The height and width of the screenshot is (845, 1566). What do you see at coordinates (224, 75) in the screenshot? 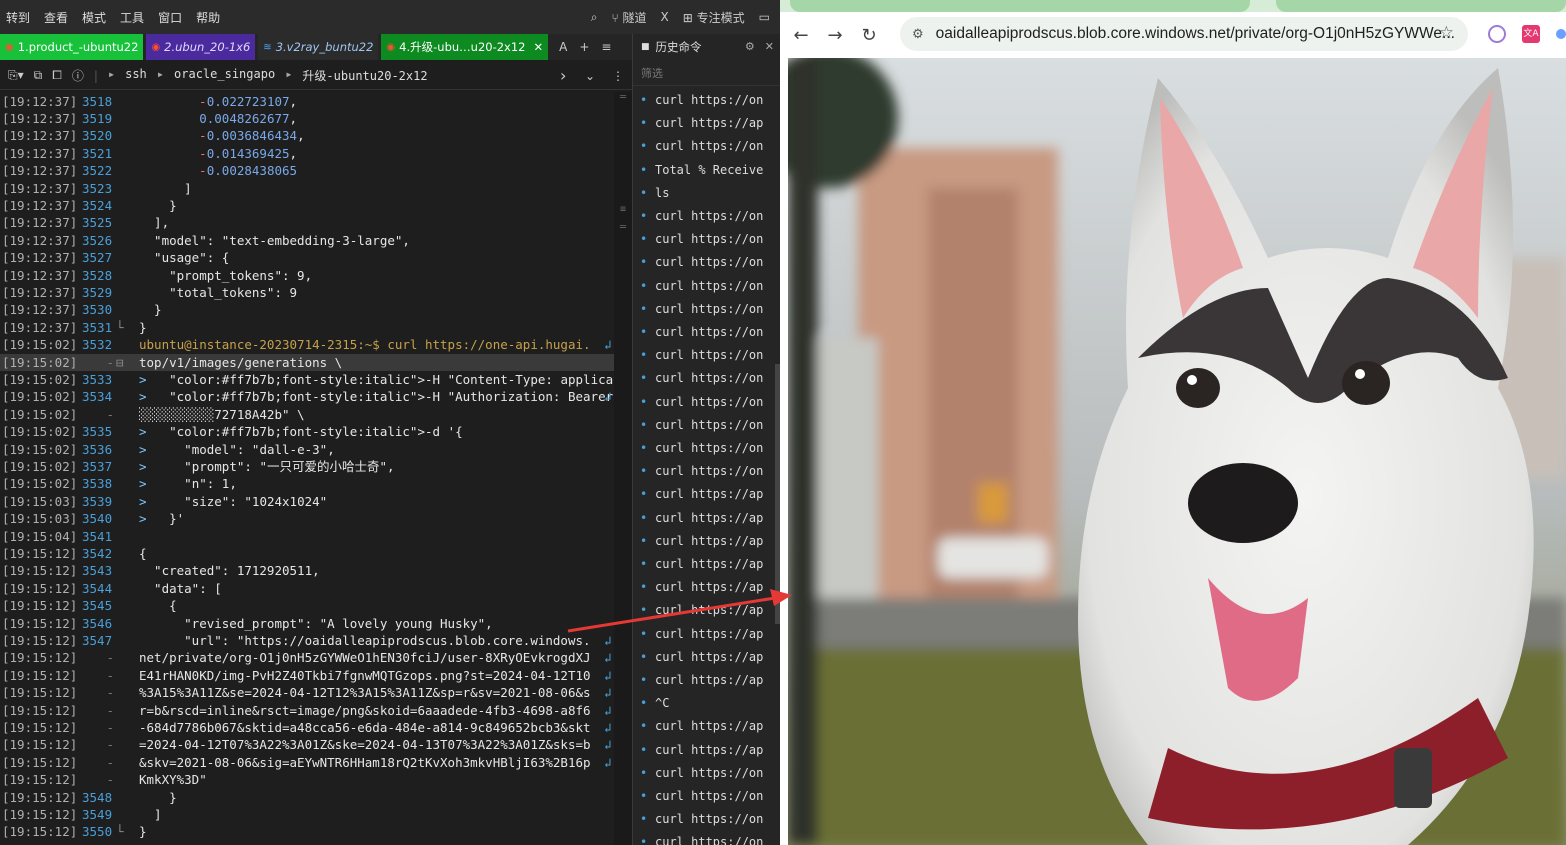
I see `breadcrumb-item: oracle_singapo` at bounding box center [224, 75].